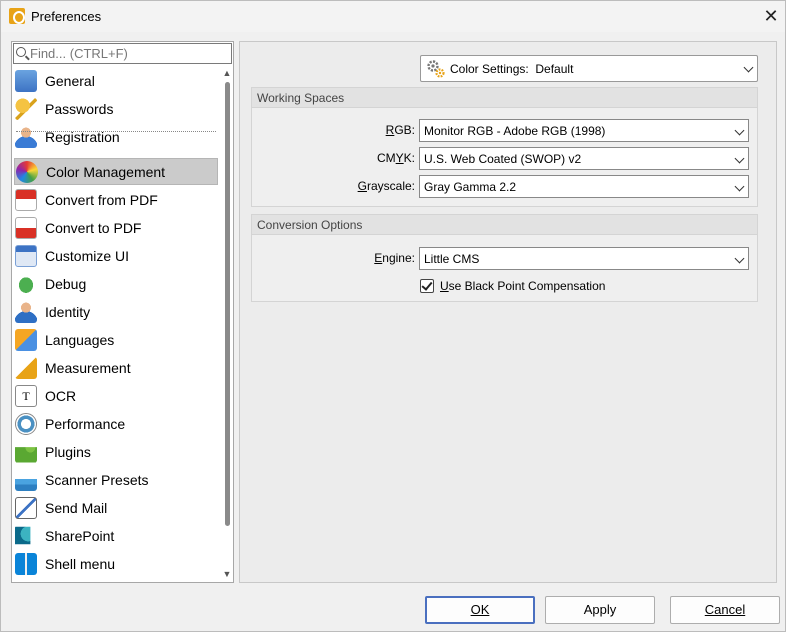 This screenshot has height=632, width=786. What do you see at coordinates (85, 423) in the screenshot?
I see `sidebar-item-label: Performance` at bounding box center [85, 423].